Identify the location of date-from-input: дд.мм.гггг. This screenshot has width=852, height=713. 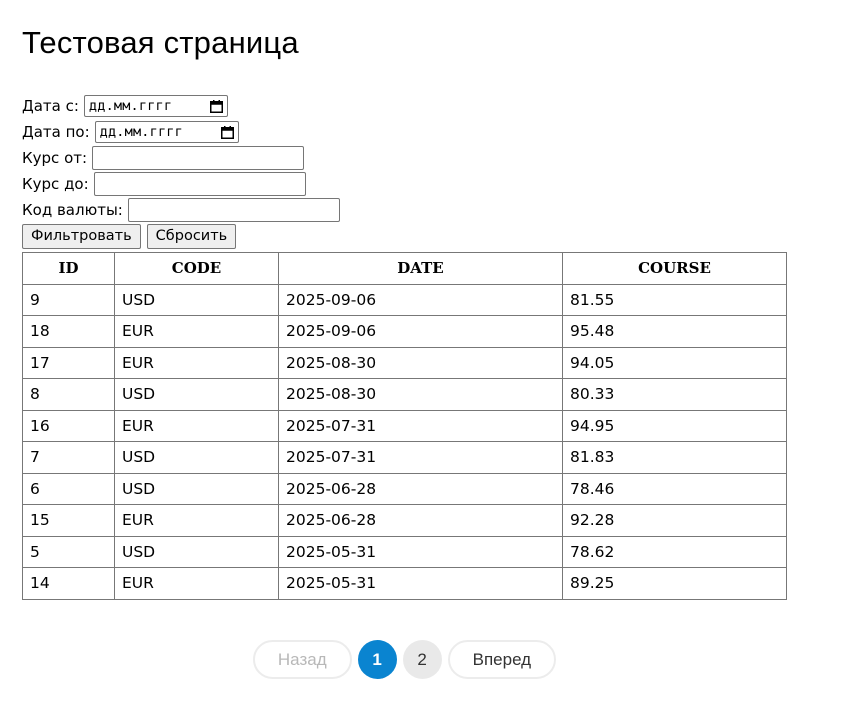
(155, 106).